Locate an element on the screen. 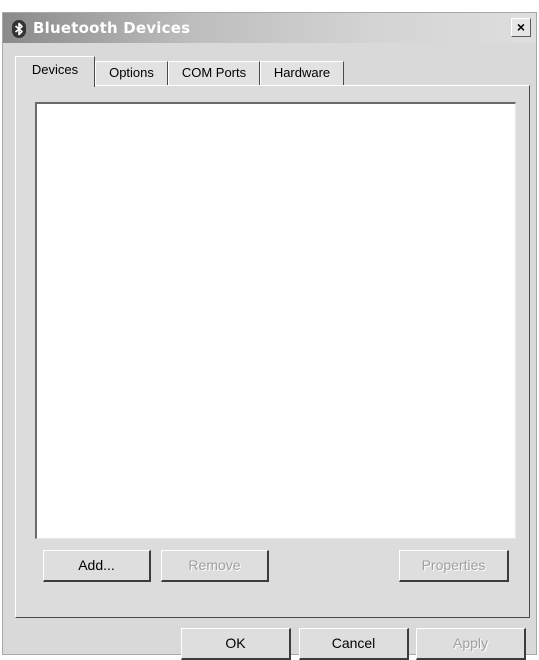  tab-com-ports-label: COM Ports is located at coordinates (214, 72).